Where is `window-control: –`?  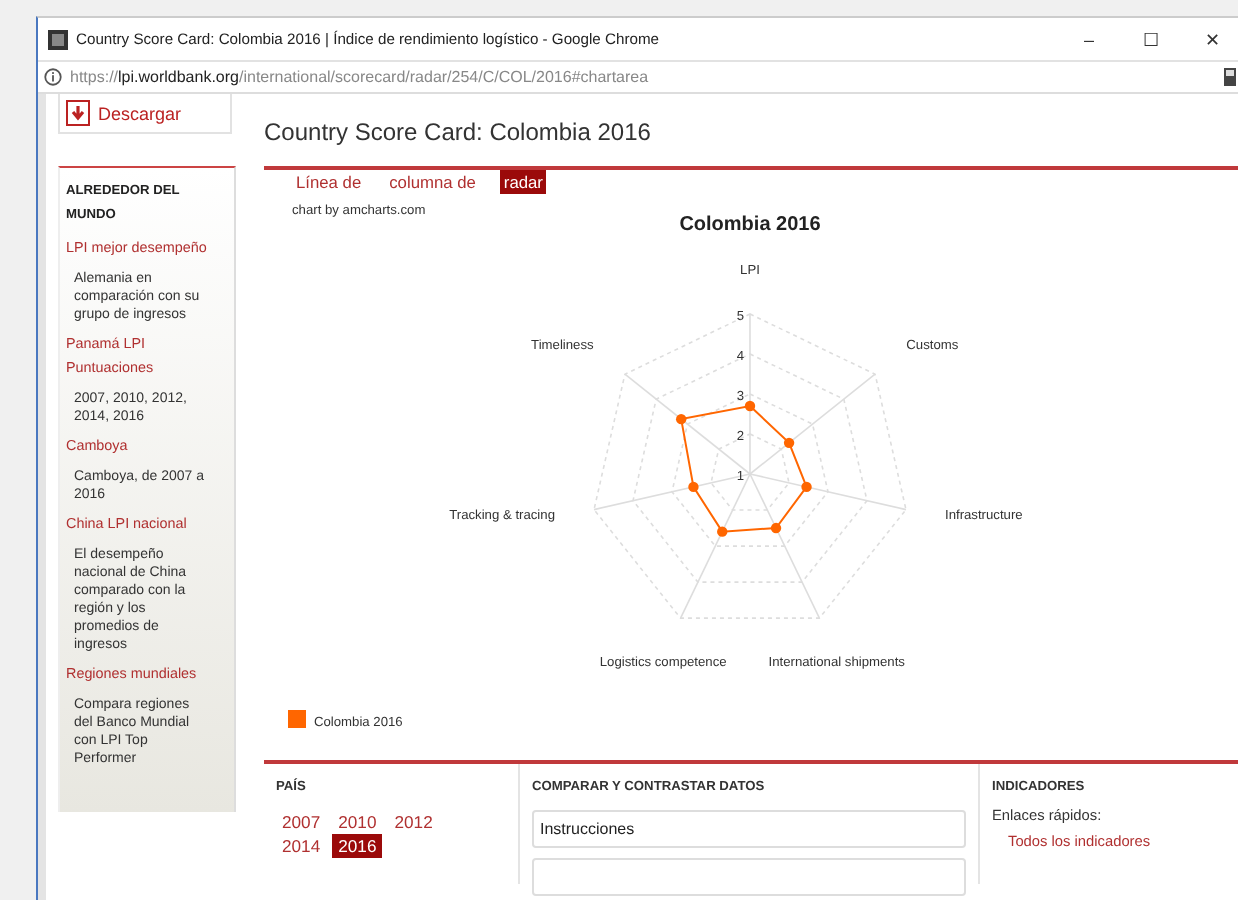 window-control: – is located at coordinates (1089, 39).